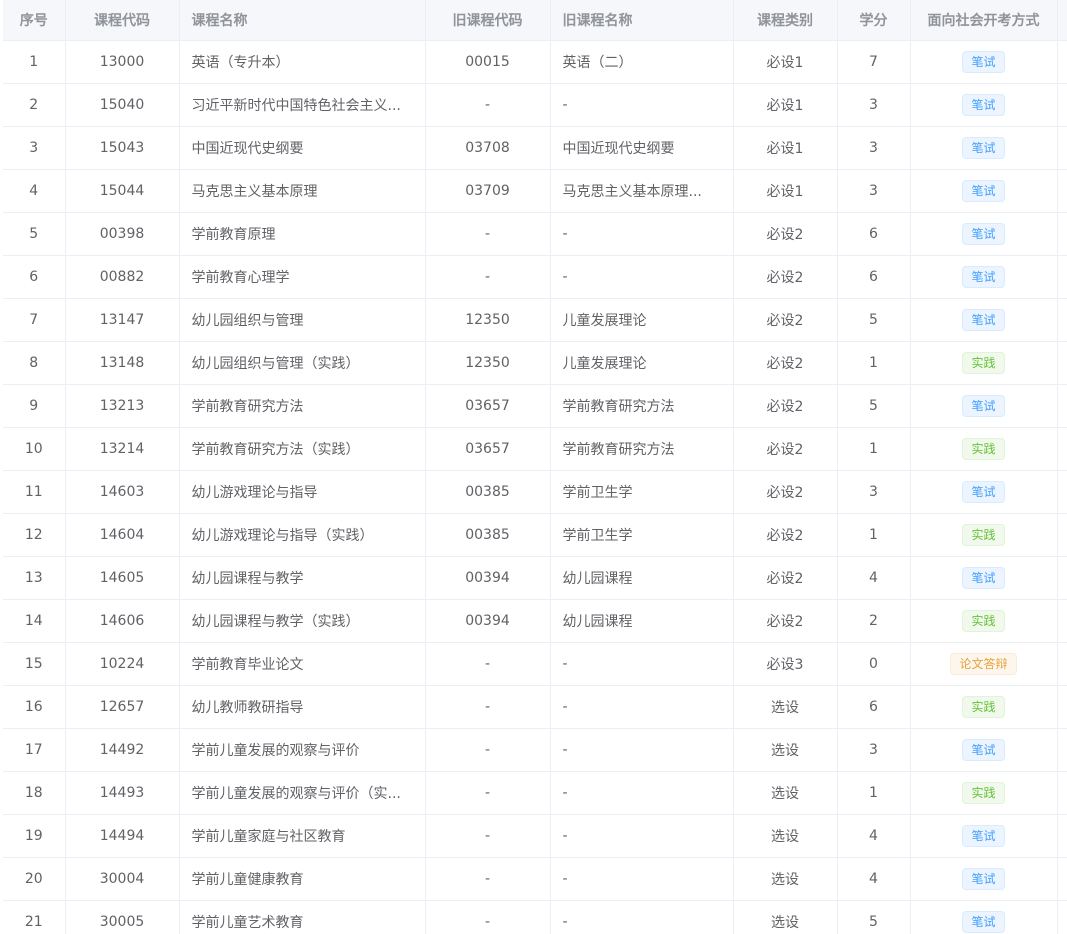  Describe the element at coordinates (535, 535) in the screenshot. I see `table-row: 12 14604 幼儿游戏理论与指导（实践） 00385 学前卫生学 必设2 1 实践` at that location.